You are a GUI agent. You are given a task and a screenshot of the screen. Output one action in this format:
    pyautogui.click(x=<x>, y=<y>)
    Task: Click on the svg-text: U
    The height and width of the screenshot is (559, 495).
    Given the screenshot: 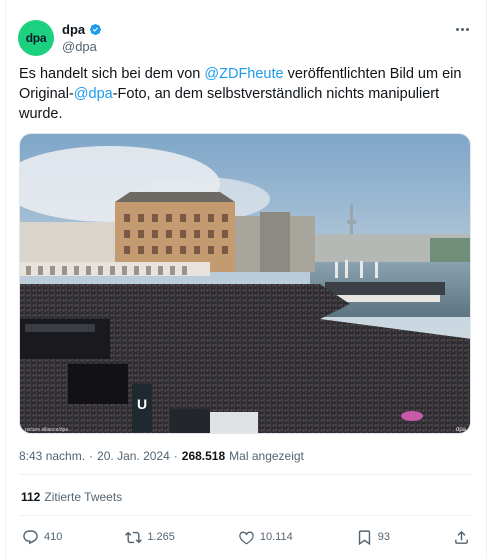 What is the action you would take?
    pyautogui.click(x=142, y=404)
    